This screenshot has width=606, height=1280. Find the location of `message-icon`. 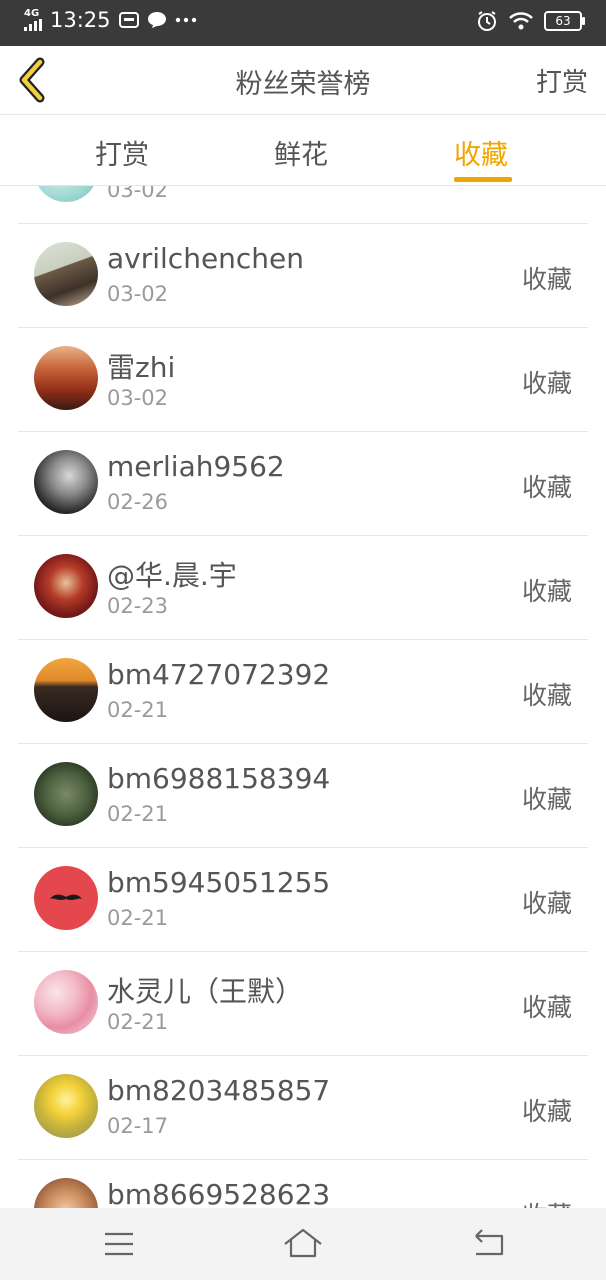

message-icon is located at coordinates (128, 20).